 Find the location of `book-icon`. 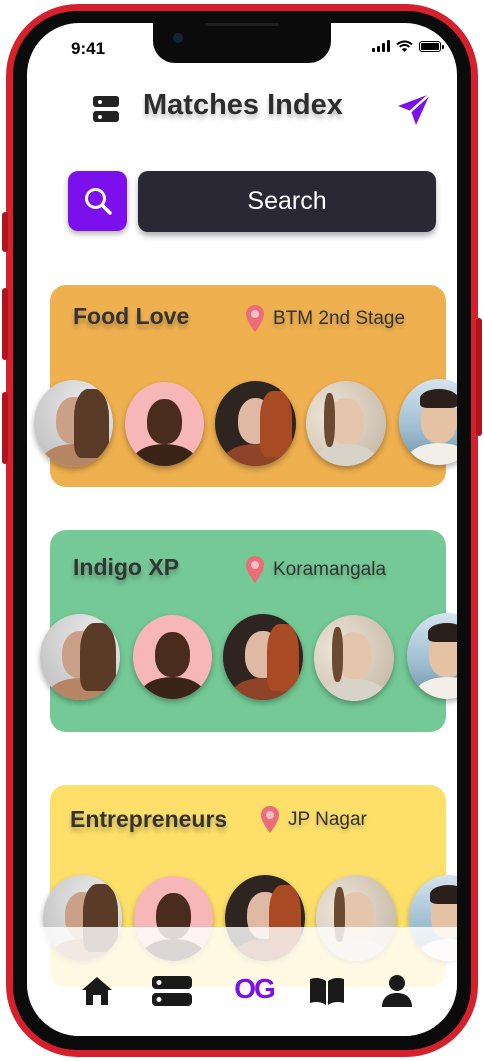

book-icon is located at coordinates (327, 991).